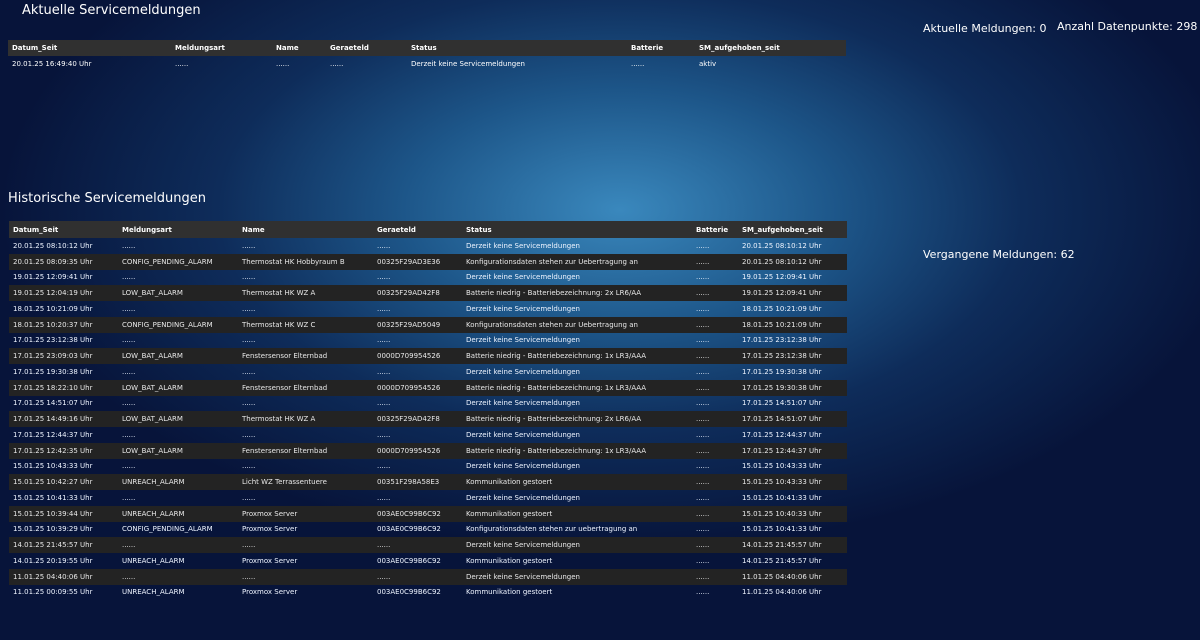 Image resolution: width=1200 pixels, height=640 pixels. I want to click on column-header-geraeteid: Geraeteld, so click(366, 48).